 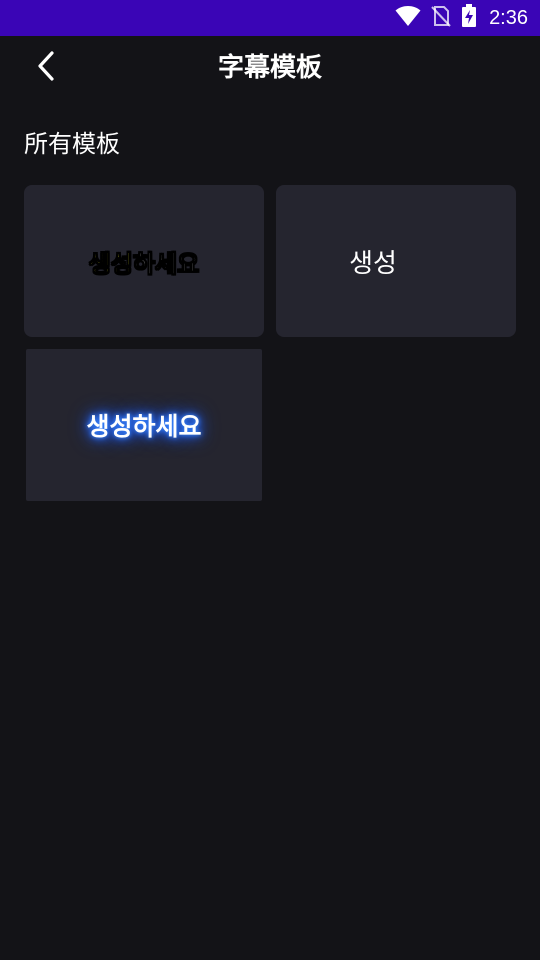 I want to click on status-time: 2:36, so click(x=508, y=17).